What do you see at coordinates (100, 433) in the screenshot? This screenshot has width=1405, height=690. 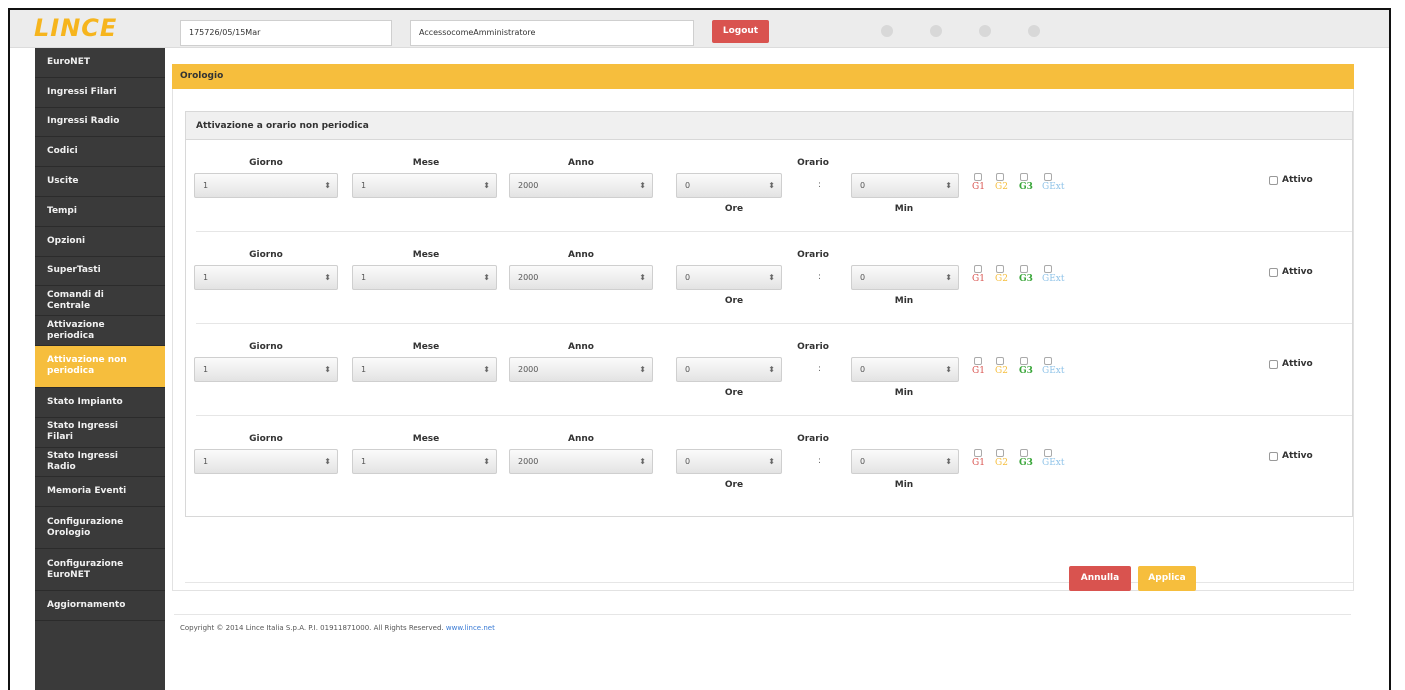 I see `sidebar-item-stato-ingressi-filari: Stato Ingressi Filari` at bounding box center [100, 433].